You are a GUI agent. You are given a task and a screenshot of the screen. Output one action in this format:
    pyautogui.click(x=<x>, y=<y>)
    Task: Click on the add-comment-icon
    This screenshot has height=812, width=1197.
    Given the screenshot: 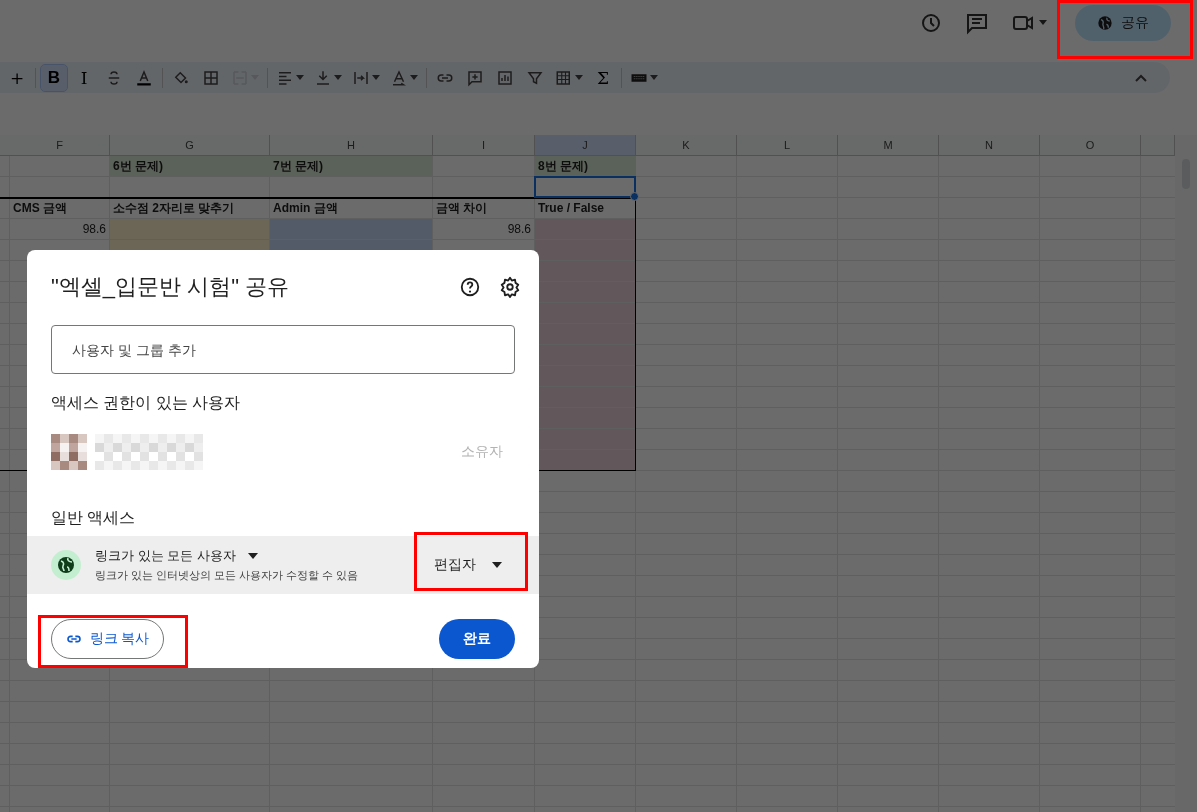 What is the action you would take?
    pyautogui.click(x=475, y=77)
    